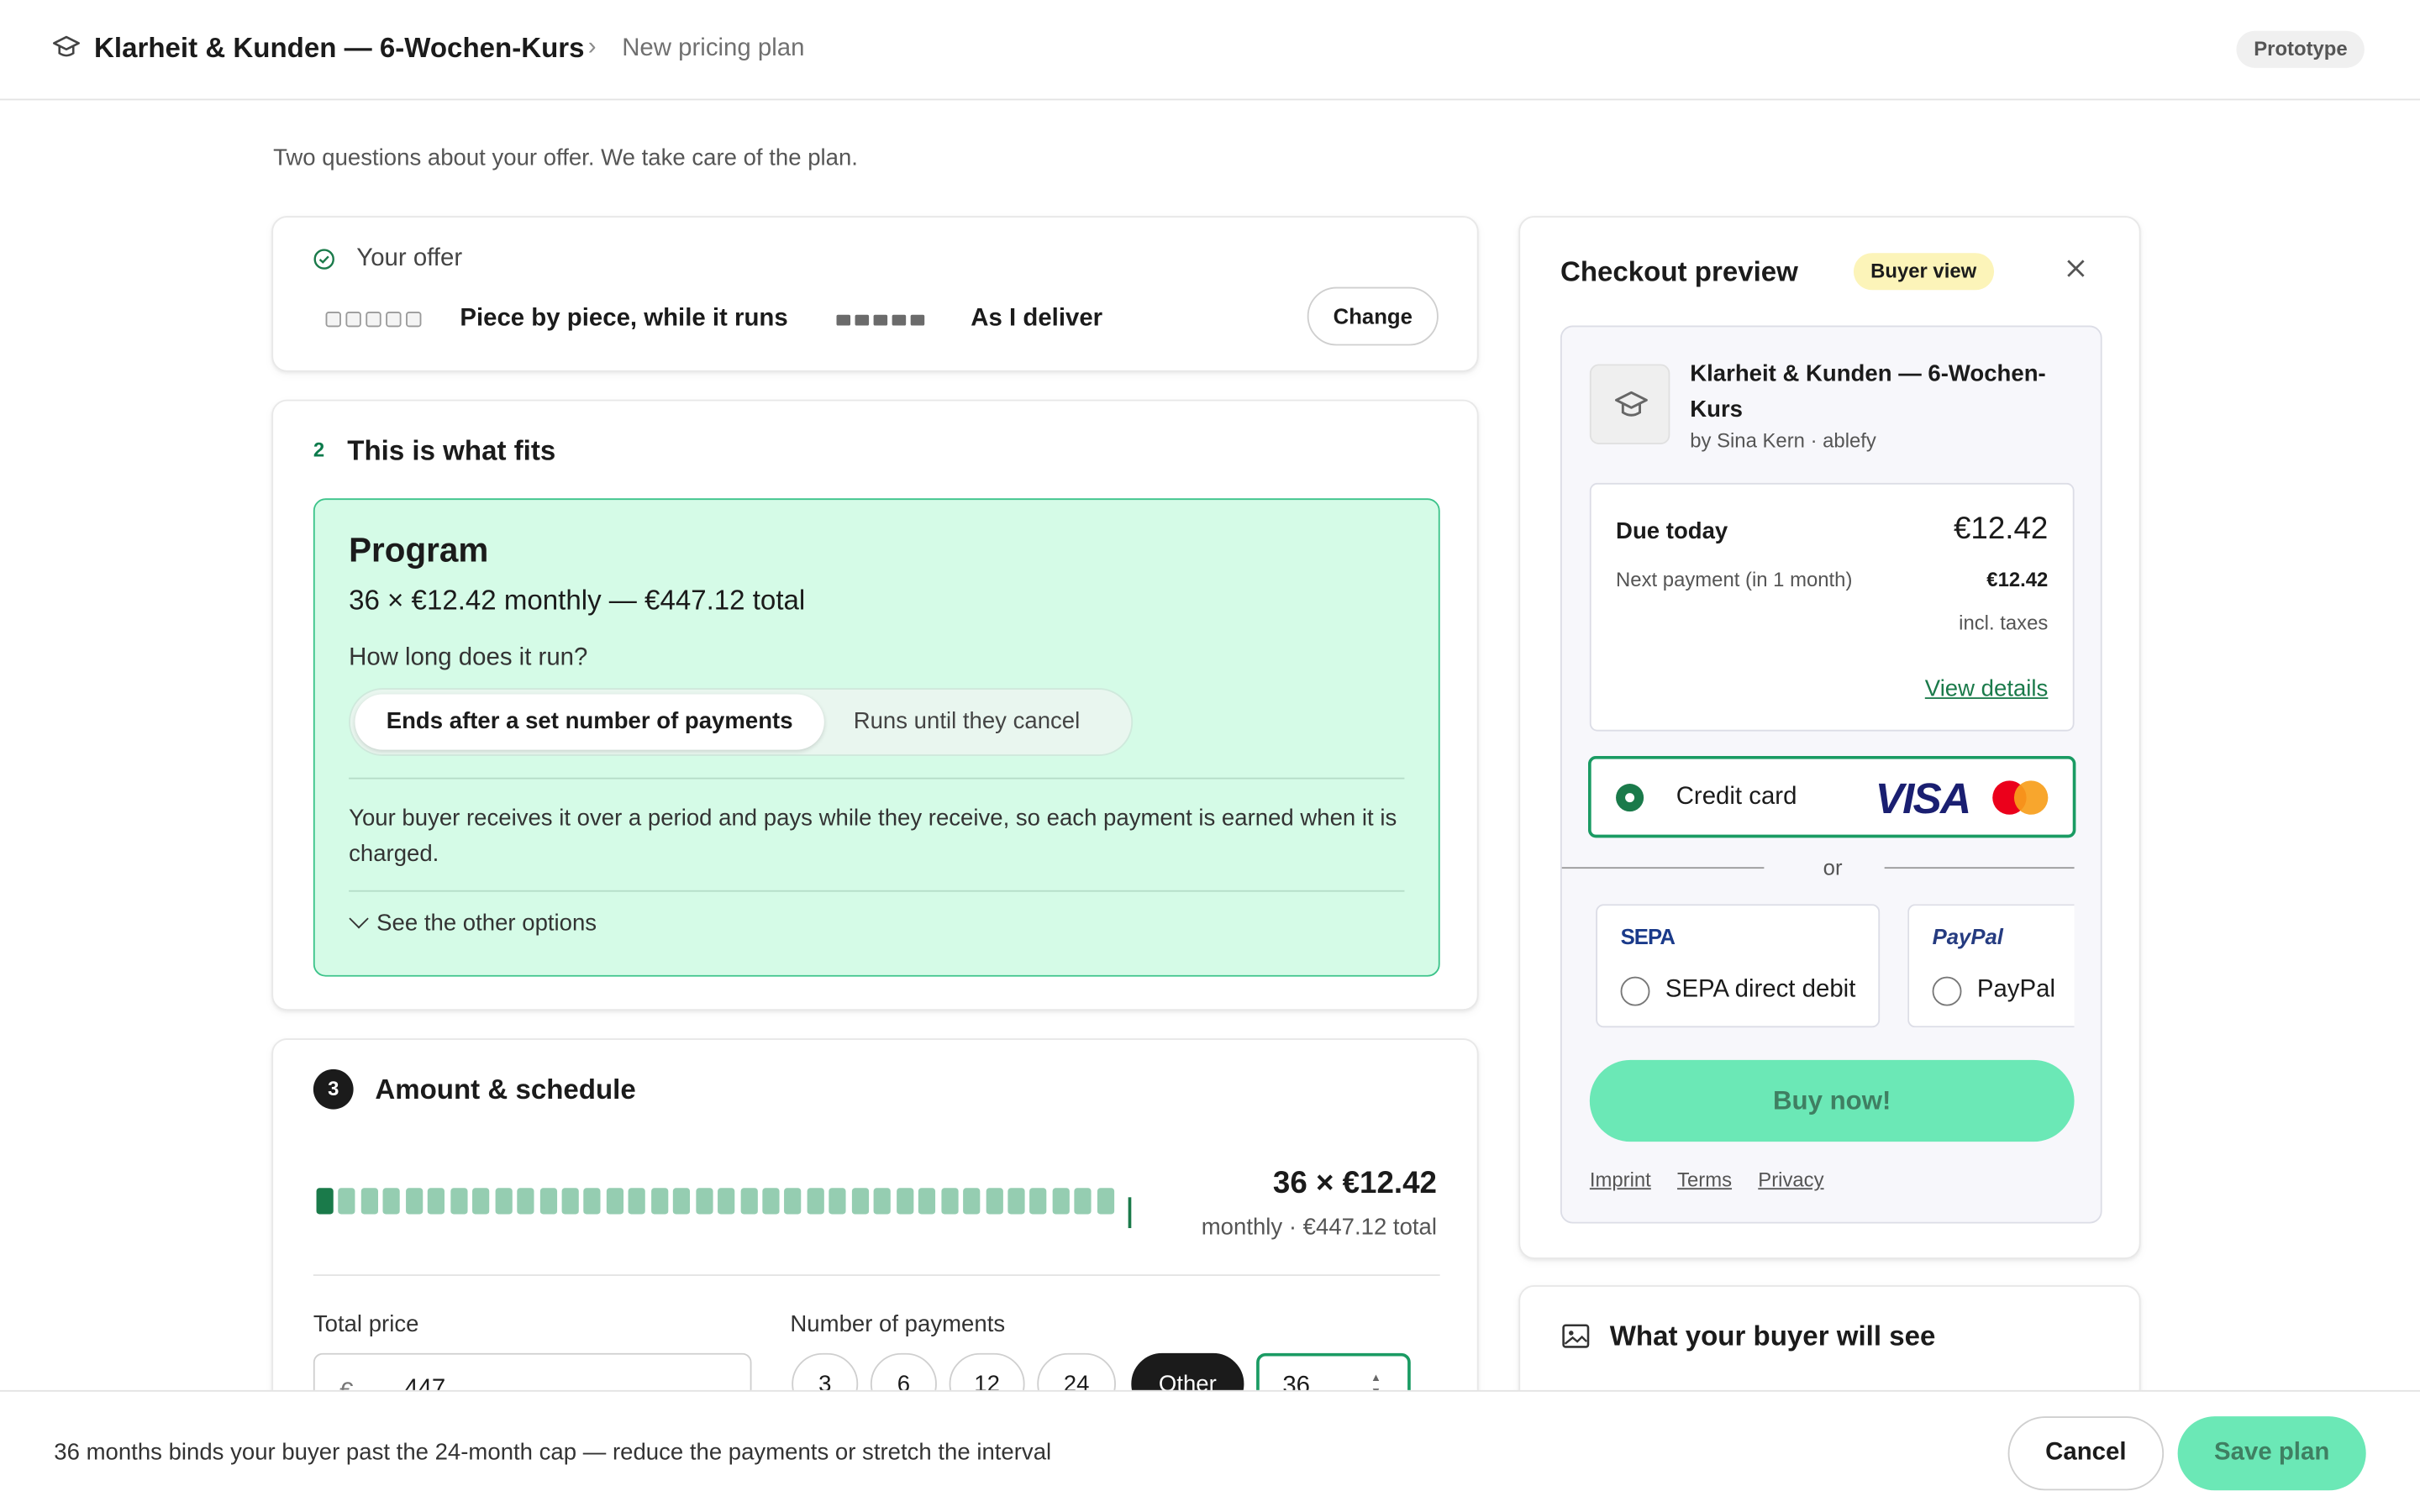 Image resolution: width=2420 pixels, height=1512 pixels. I want to click on step-number: 2, so click(319, 450).